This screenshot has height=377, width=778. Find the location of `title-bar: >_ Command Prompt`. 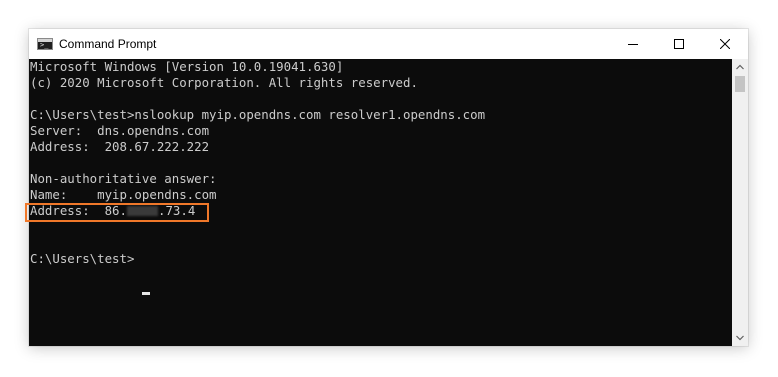

title-bar: >_ Command Prompt is located at coordinates (388, 44).